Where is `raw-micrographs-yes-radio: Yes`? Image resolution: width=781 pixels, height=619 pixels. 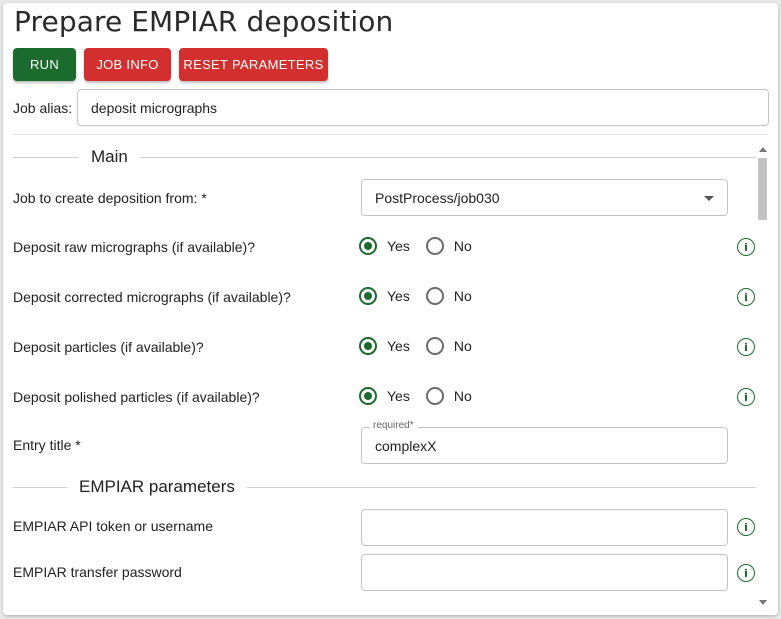
raw-micrographs-yes-radio: Yes is located at coordinates (384, 246).